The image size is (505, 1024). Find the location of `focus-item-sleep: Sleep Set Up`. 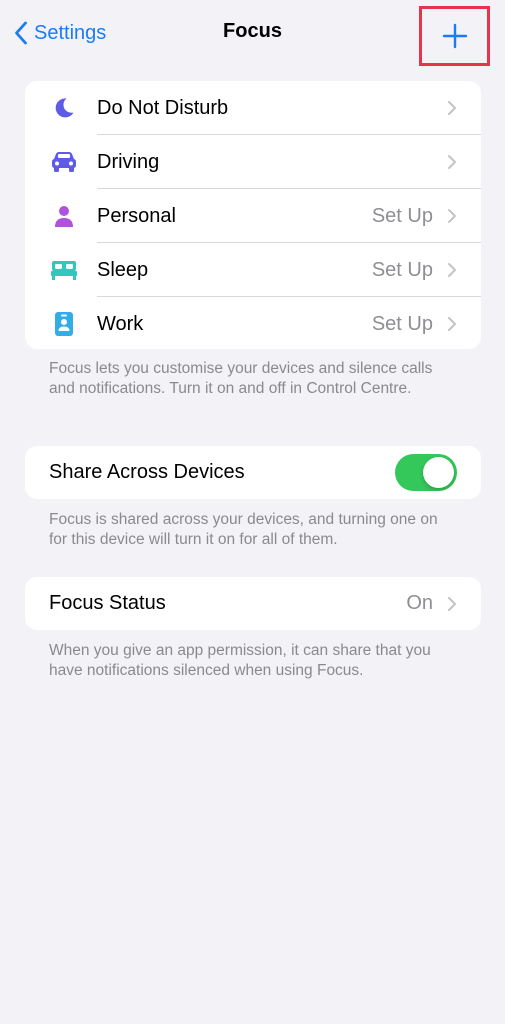

focus-item-sleep: Sleep Set Up is located at coordinates (253, 270).